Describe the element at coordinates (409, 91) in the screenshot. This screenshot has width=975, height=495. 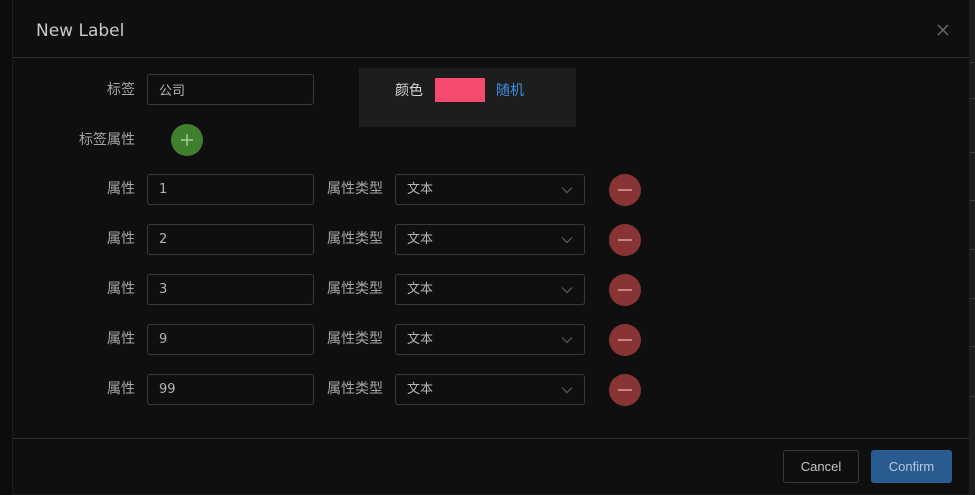
I see `color-label: 颜色` at that location.